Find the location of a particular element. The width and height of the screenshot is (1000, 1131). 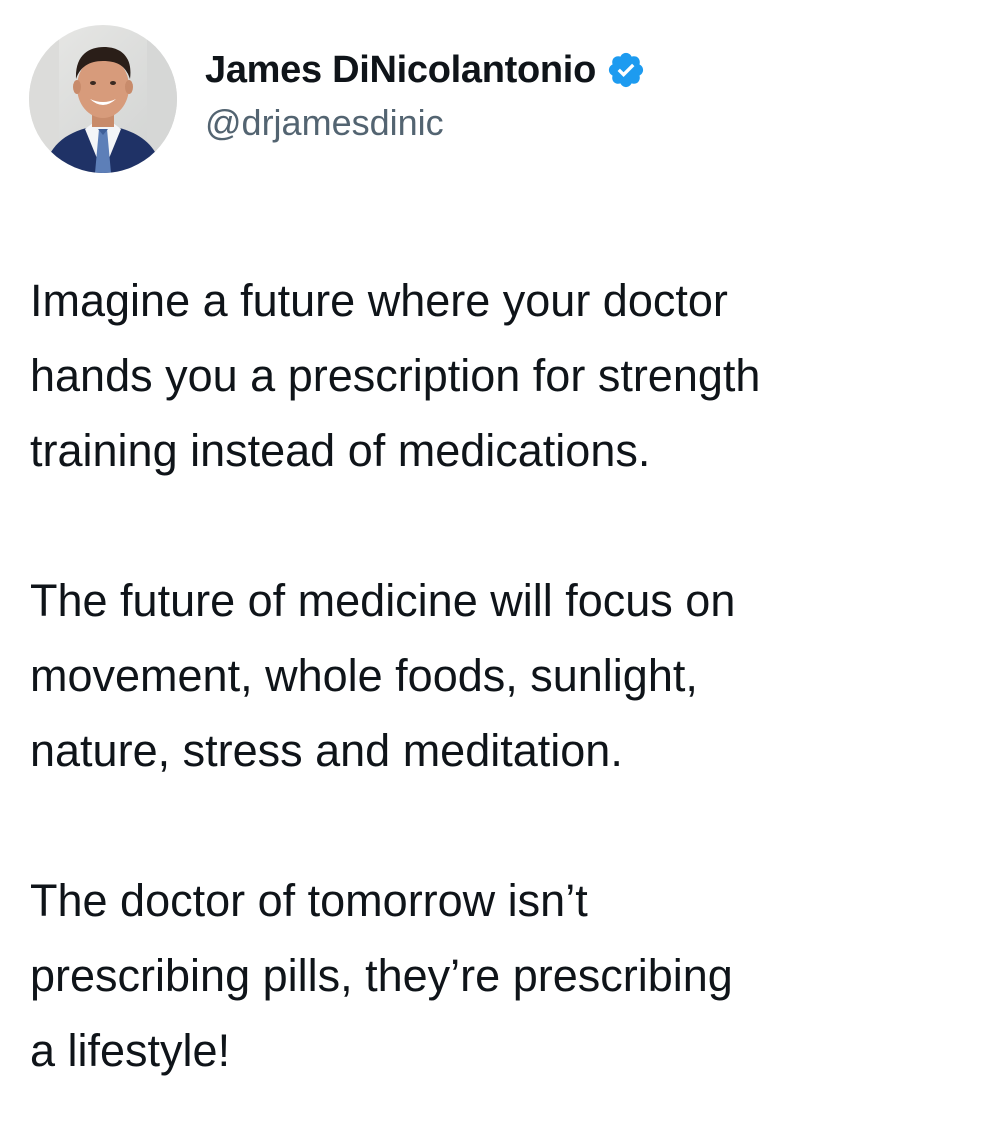

text-line: a lifestyle! is located at coordinates (130, 1050).